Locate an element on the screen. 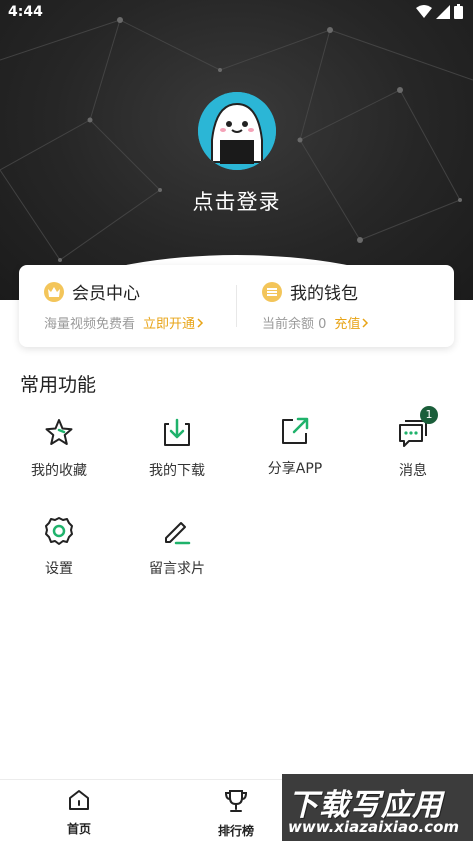  messages-label: 消息 is located at coordinates (413, 471).